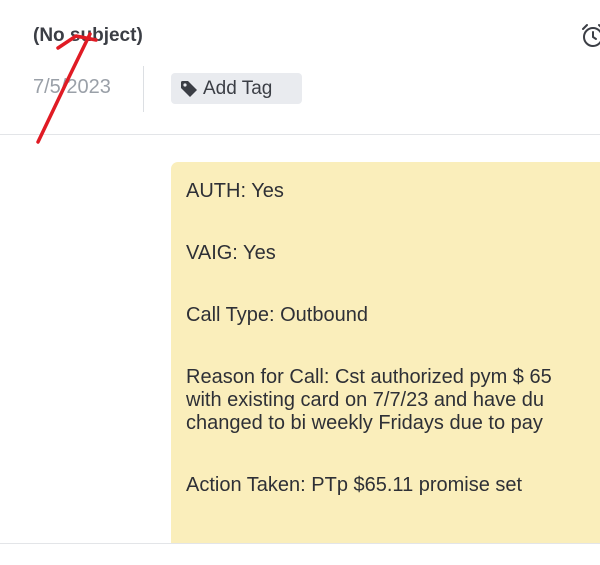 This screenshot has height=565, width=600. Describe the element at coordinates (365, 400) in the screenshot. I see `note-line-reason-cont-1: with existing card on 7/7/23 and have du` at that location.